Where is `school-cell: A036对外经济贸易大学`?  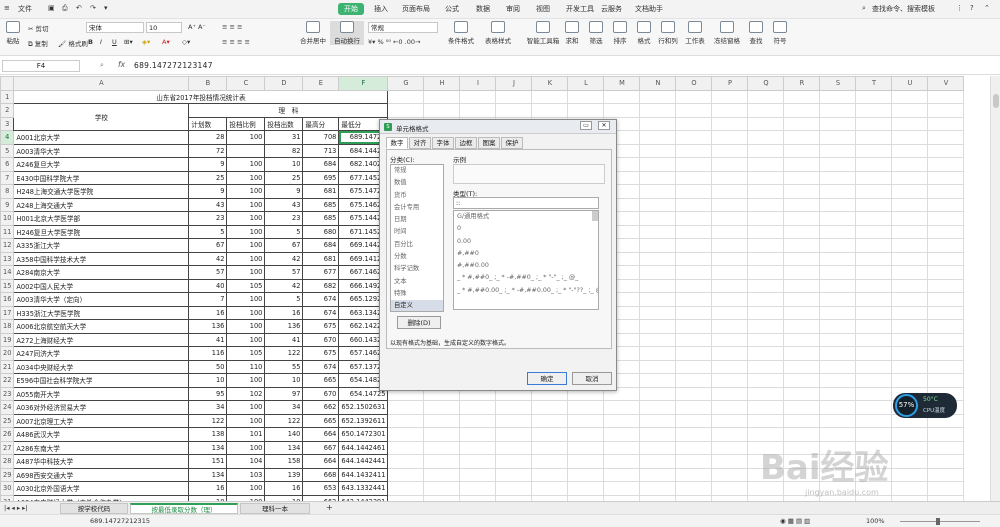
school-cell: A036对外经济贸易大学 is located at coordinates (101, 407).